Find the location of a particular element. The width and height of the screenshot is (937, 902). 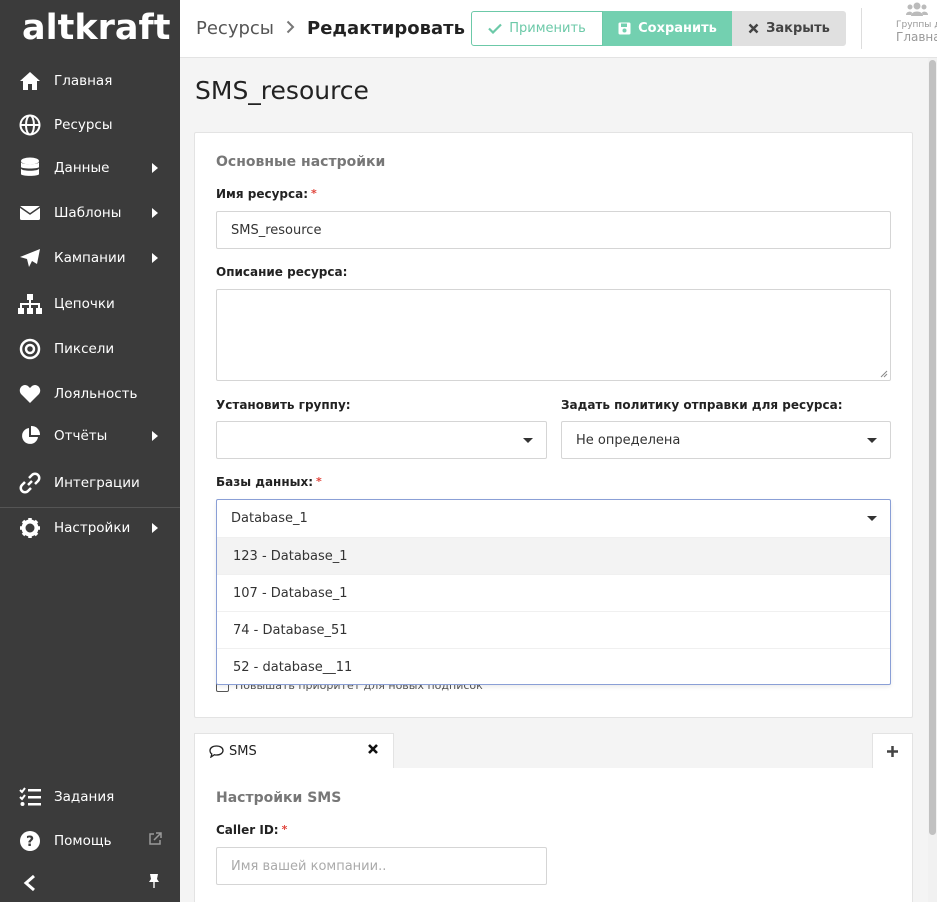

description-textarea is located at coordinates (553, 335).